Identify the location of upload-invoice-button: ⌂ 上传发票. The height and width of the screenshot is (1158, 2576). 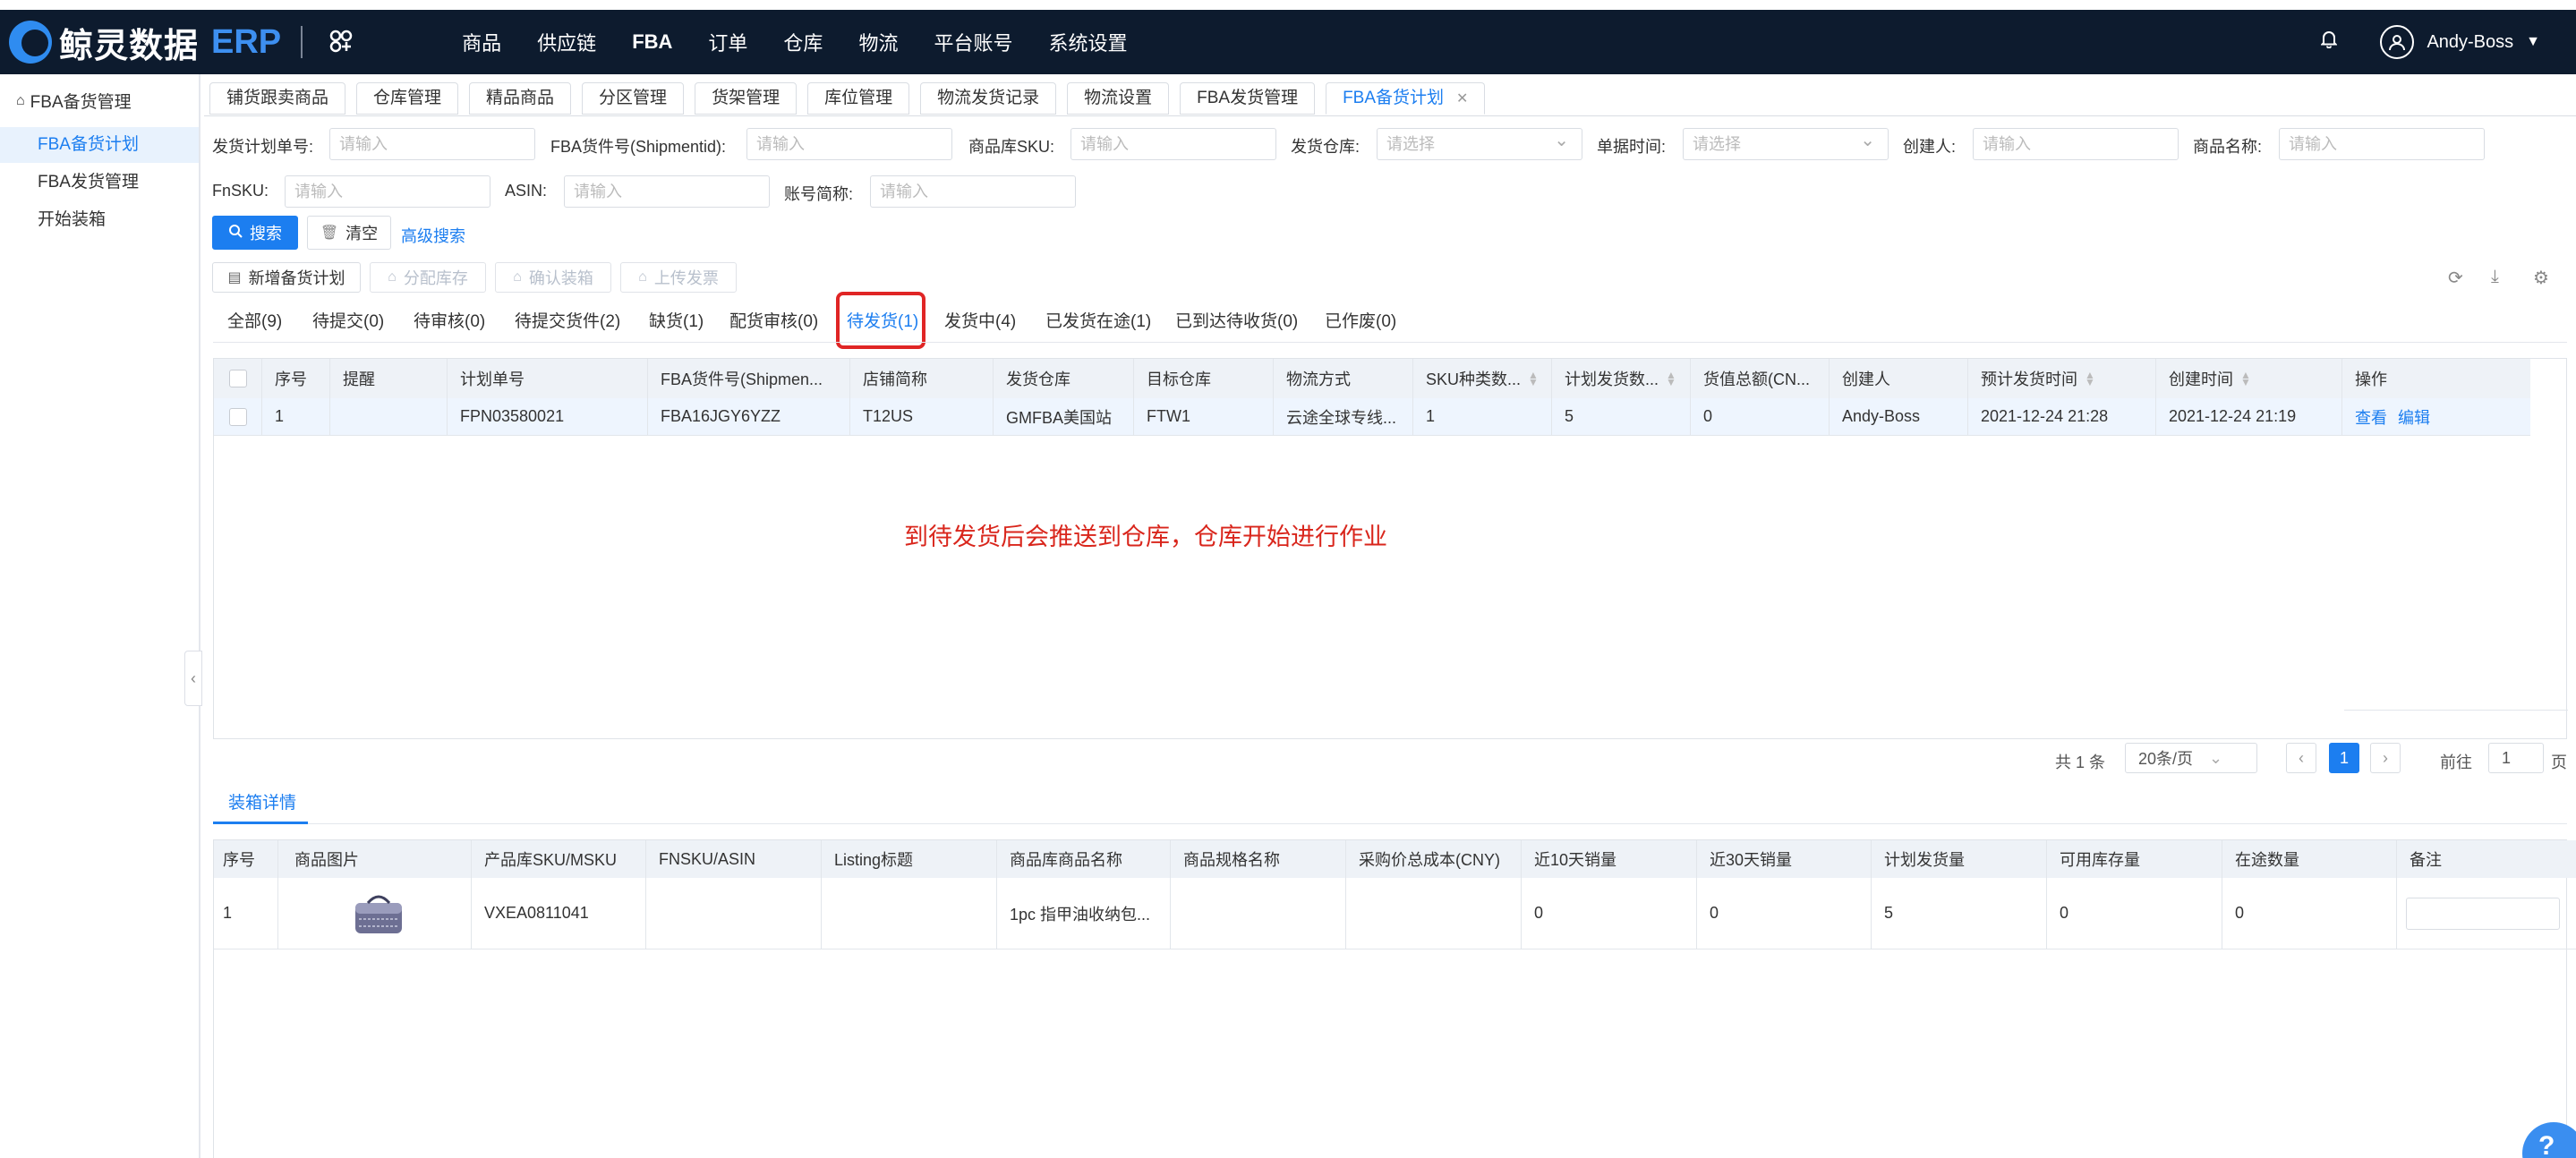
(678, 277).